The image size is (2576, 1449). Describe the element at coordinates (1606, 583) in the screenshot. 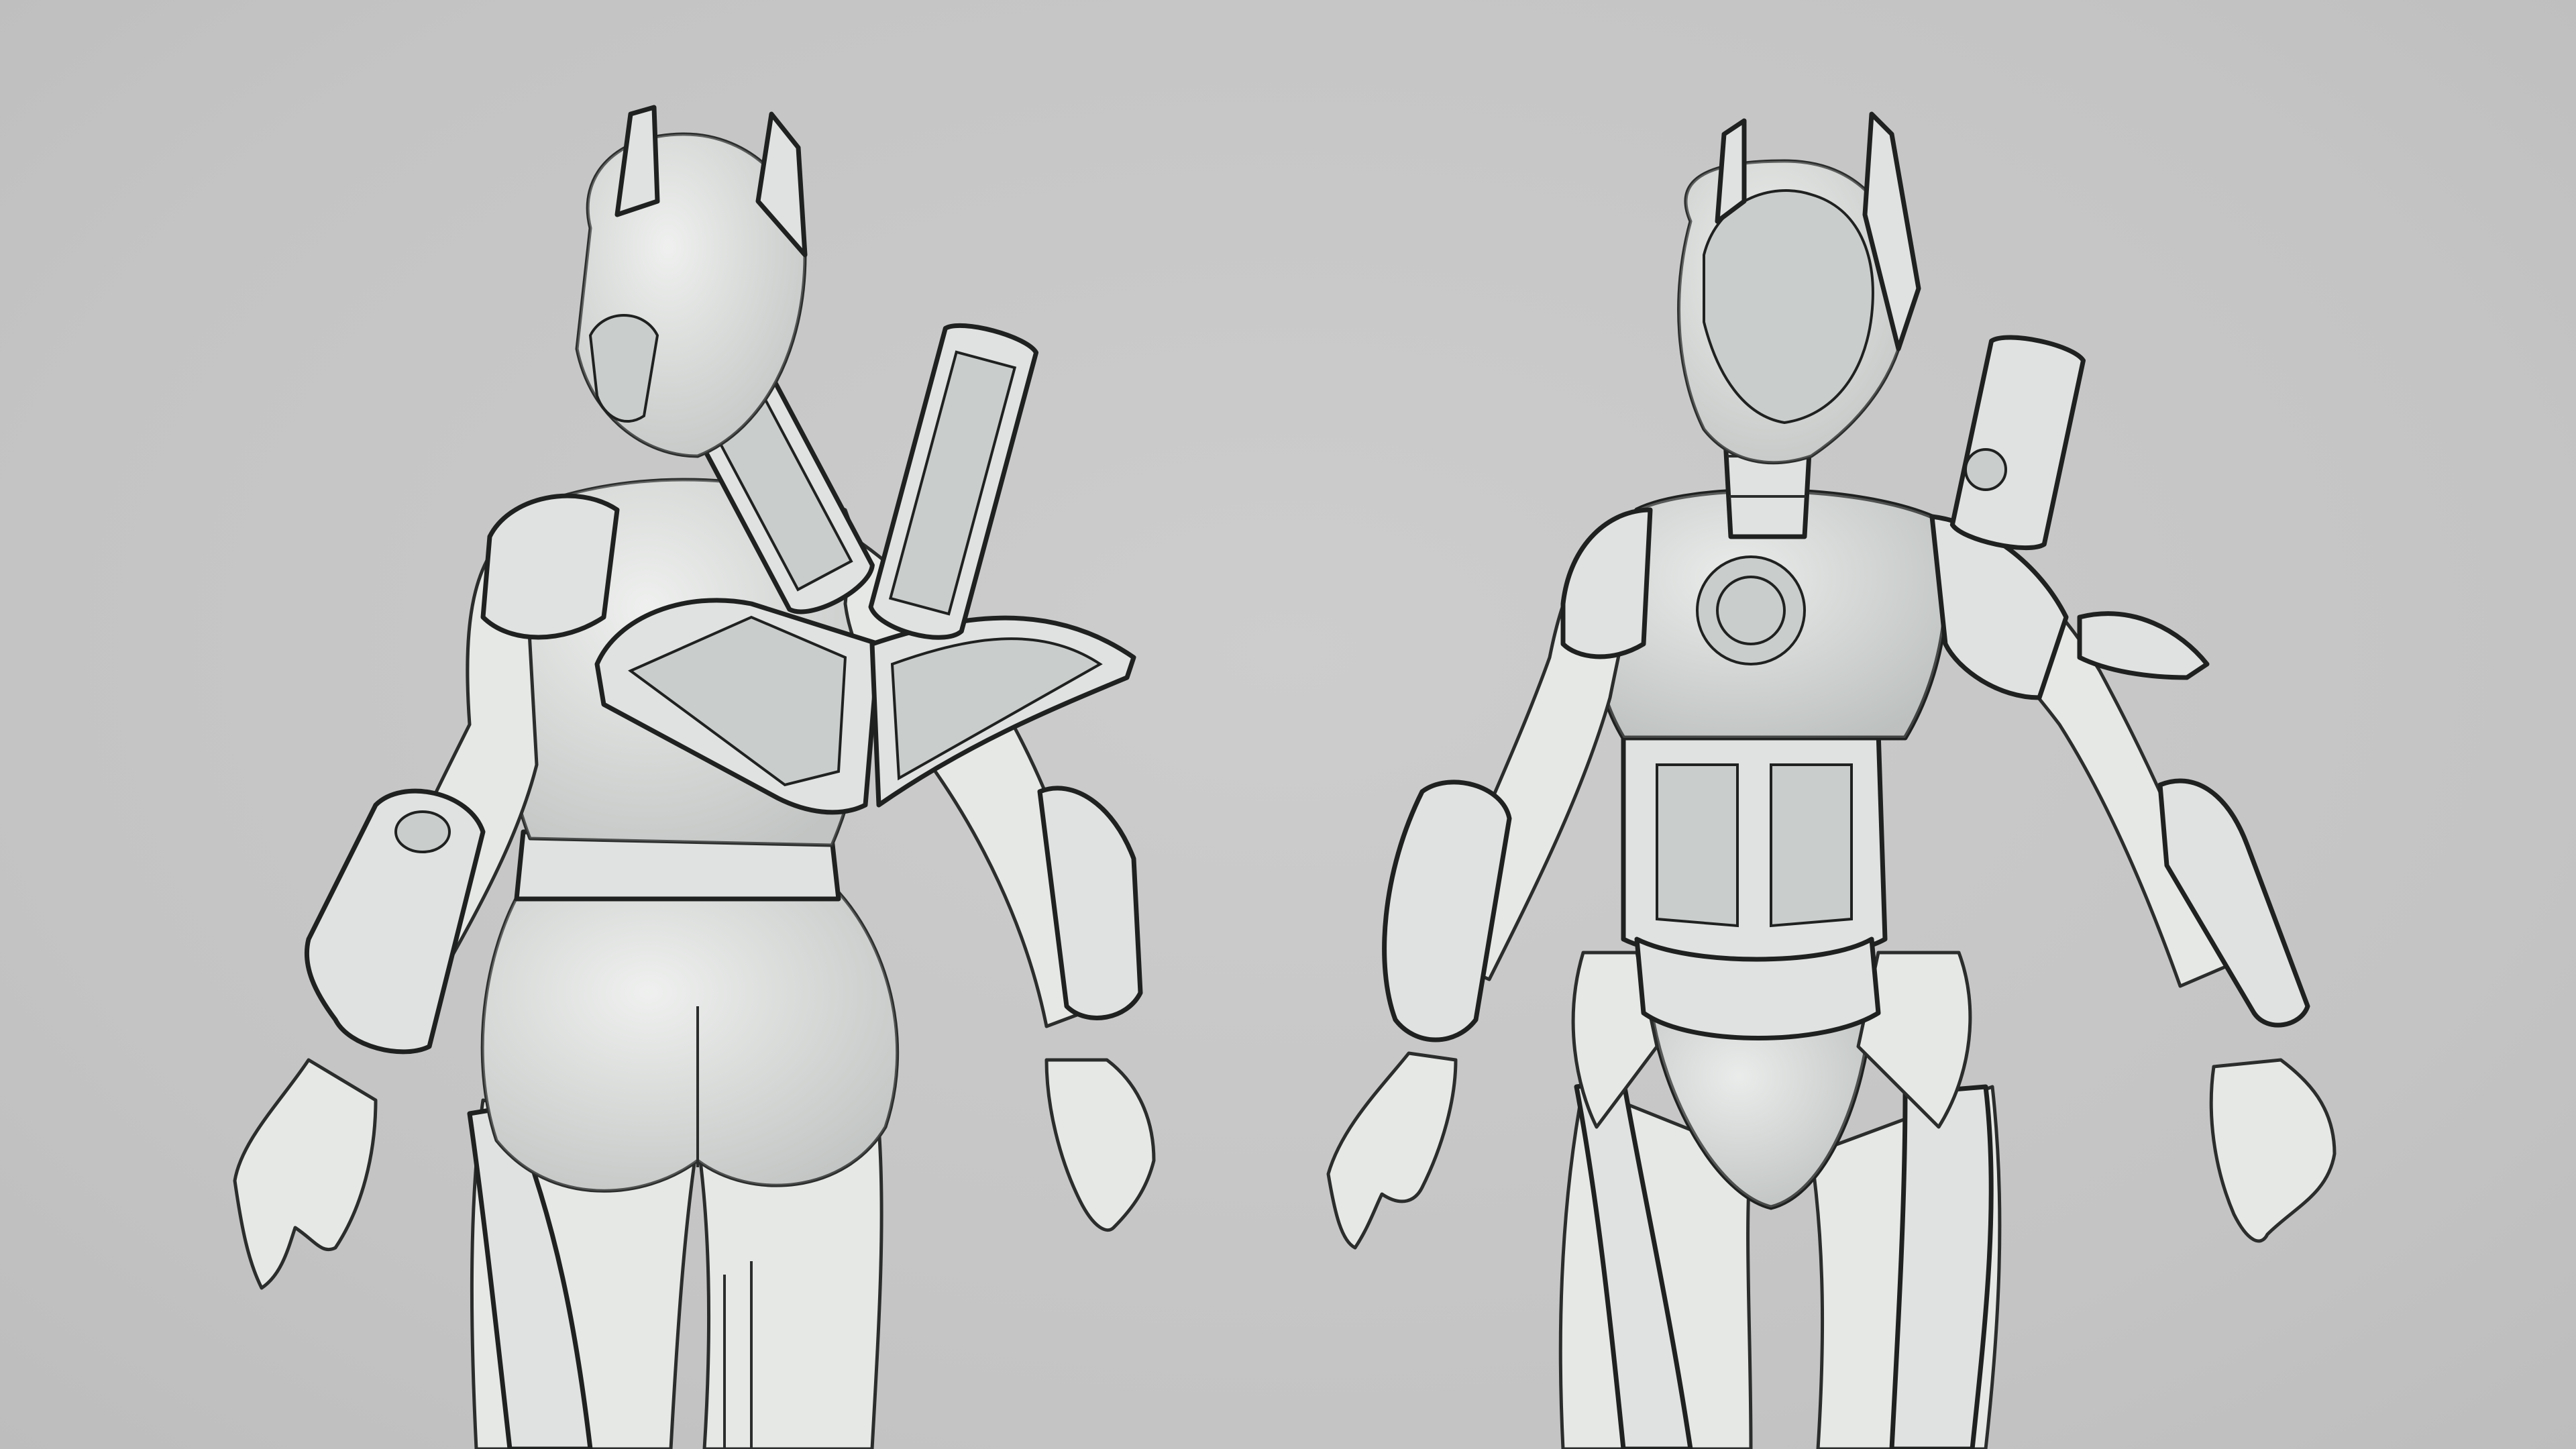

I see `front-shoulder-guard-left` at that location.